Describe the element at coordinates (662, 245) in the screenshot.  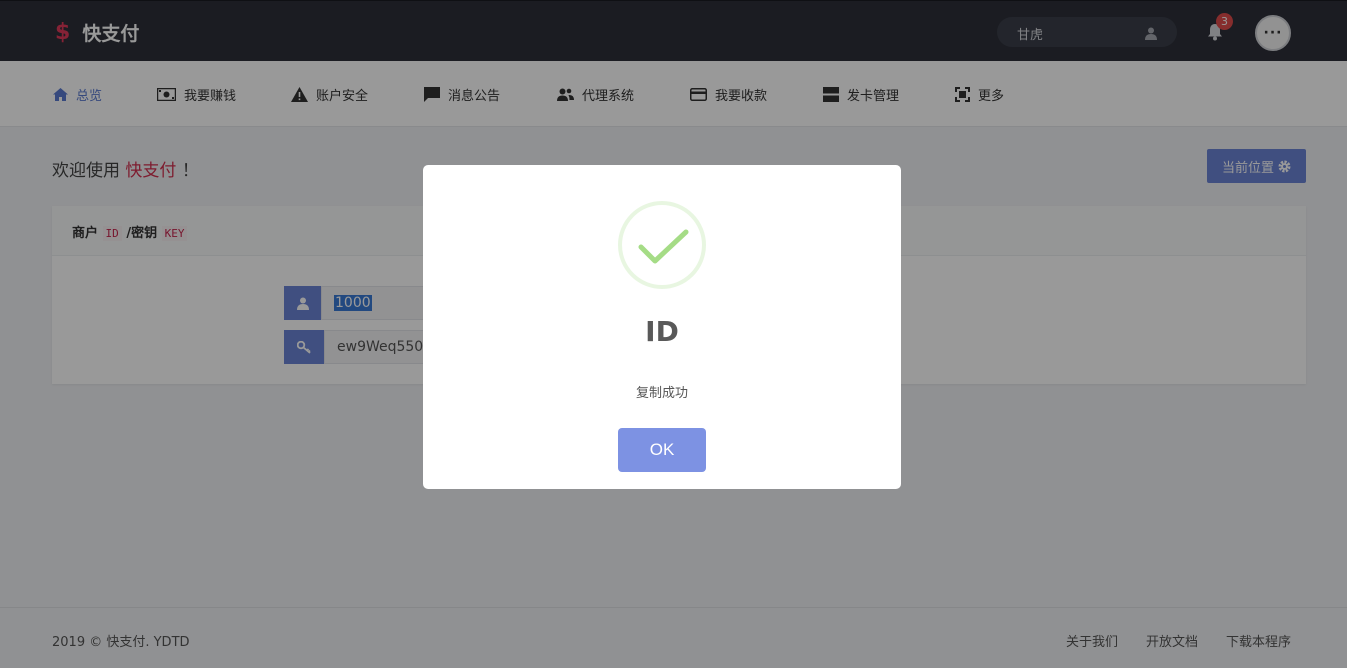
I see `success-check-icon` at that location.